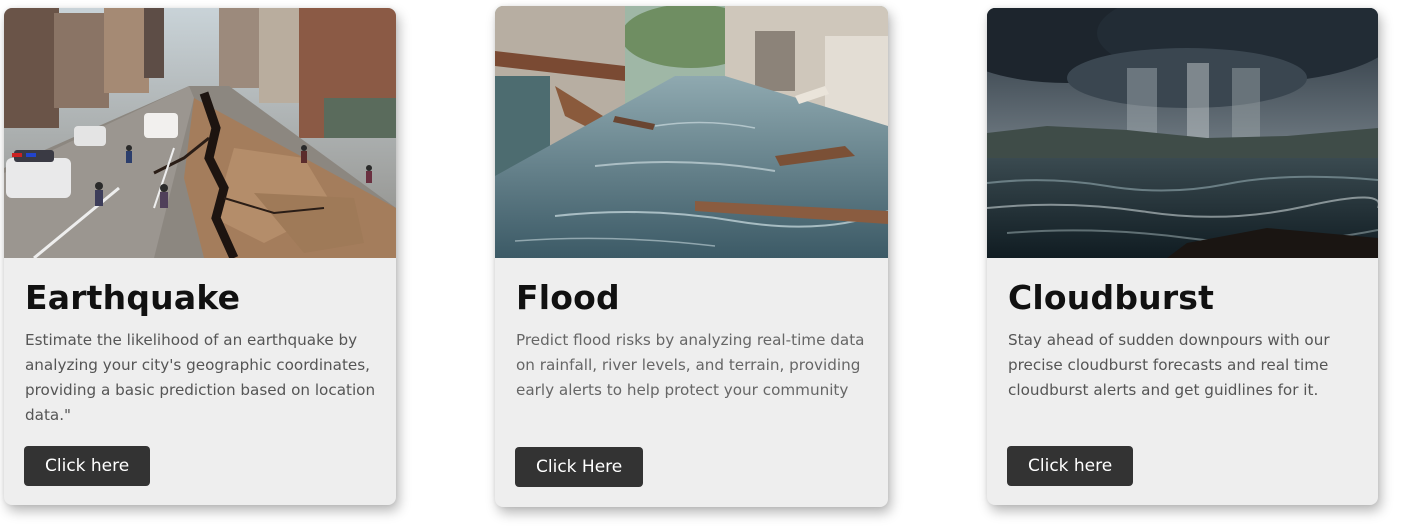 This screenshot has height=528, width=1405. I want to click on card-title: Earthquake, so click(133, 297).